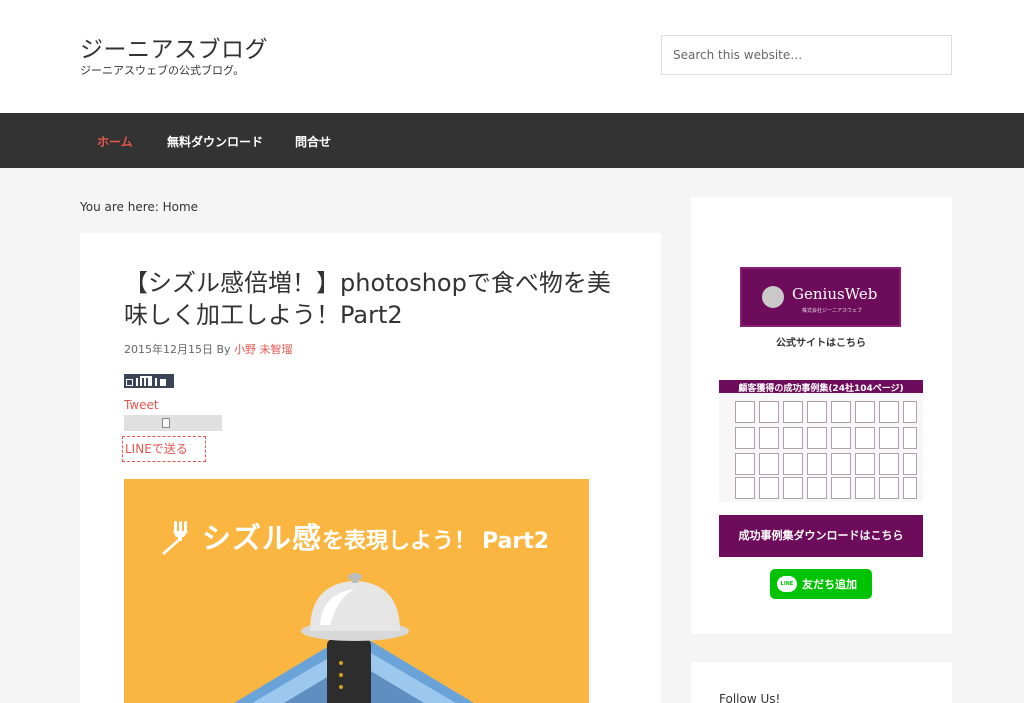  I want to click on nav-item-contact: 問合せ, so click(313, 141).